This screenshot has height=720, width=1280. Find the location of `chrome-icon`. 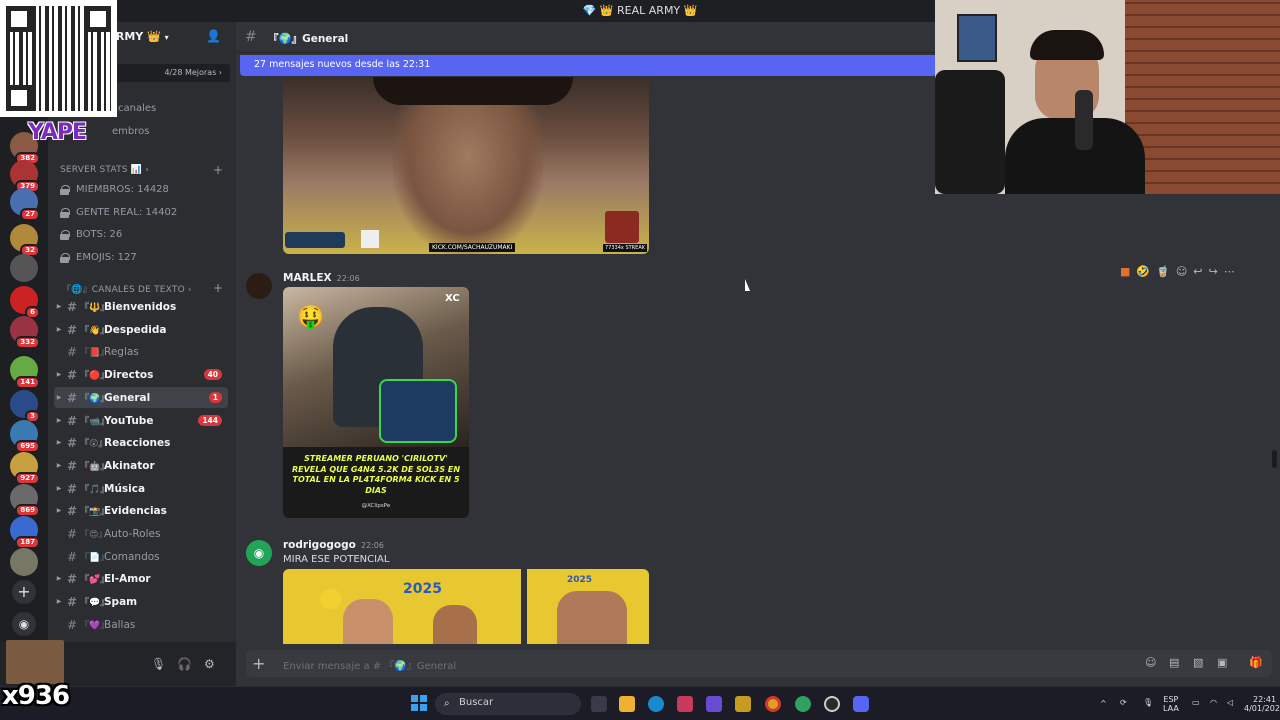

chrome-icon is located at coordinates (773, 704).